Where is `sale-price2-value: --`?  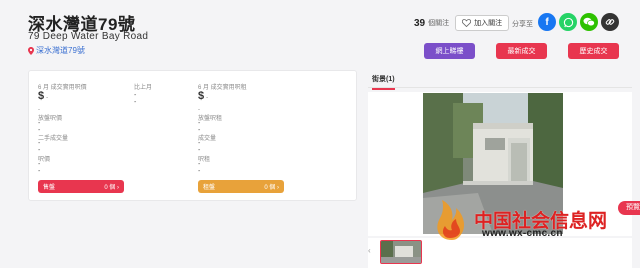 sale-price2-value: -- is located at coordinates (39, 168).